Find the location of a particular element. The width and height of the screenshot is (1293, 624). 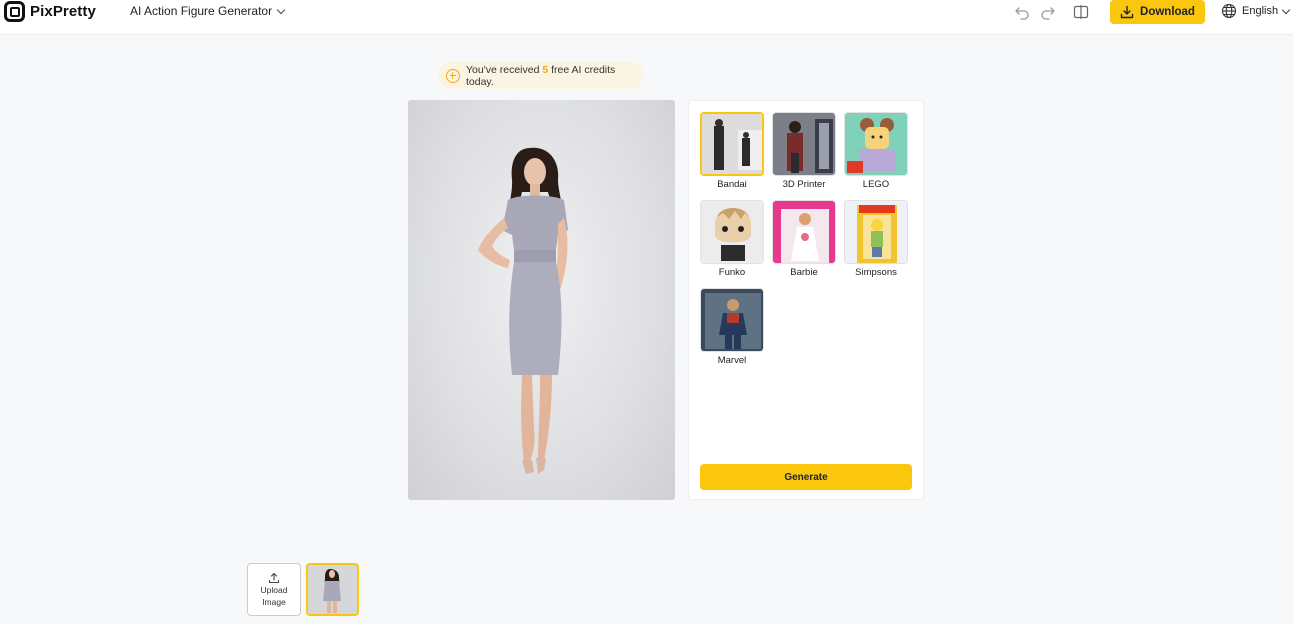

credits-count: 5 is located at coordinates (545, 69).